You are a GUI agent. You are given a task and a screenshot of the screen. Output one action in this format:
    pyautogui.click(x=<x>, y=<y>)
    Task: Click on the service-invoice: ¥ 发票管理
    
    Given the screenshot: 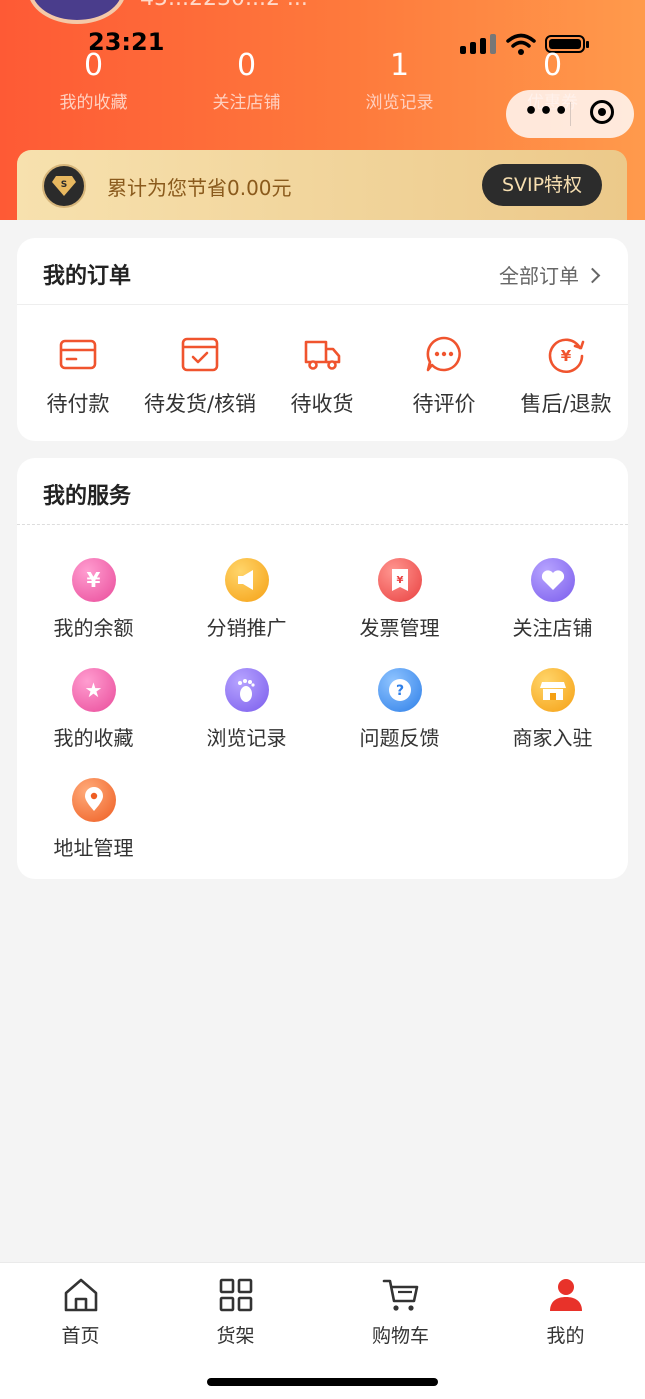 What is the action you would take?
    pyautogui.click(x=399, y=599)
    